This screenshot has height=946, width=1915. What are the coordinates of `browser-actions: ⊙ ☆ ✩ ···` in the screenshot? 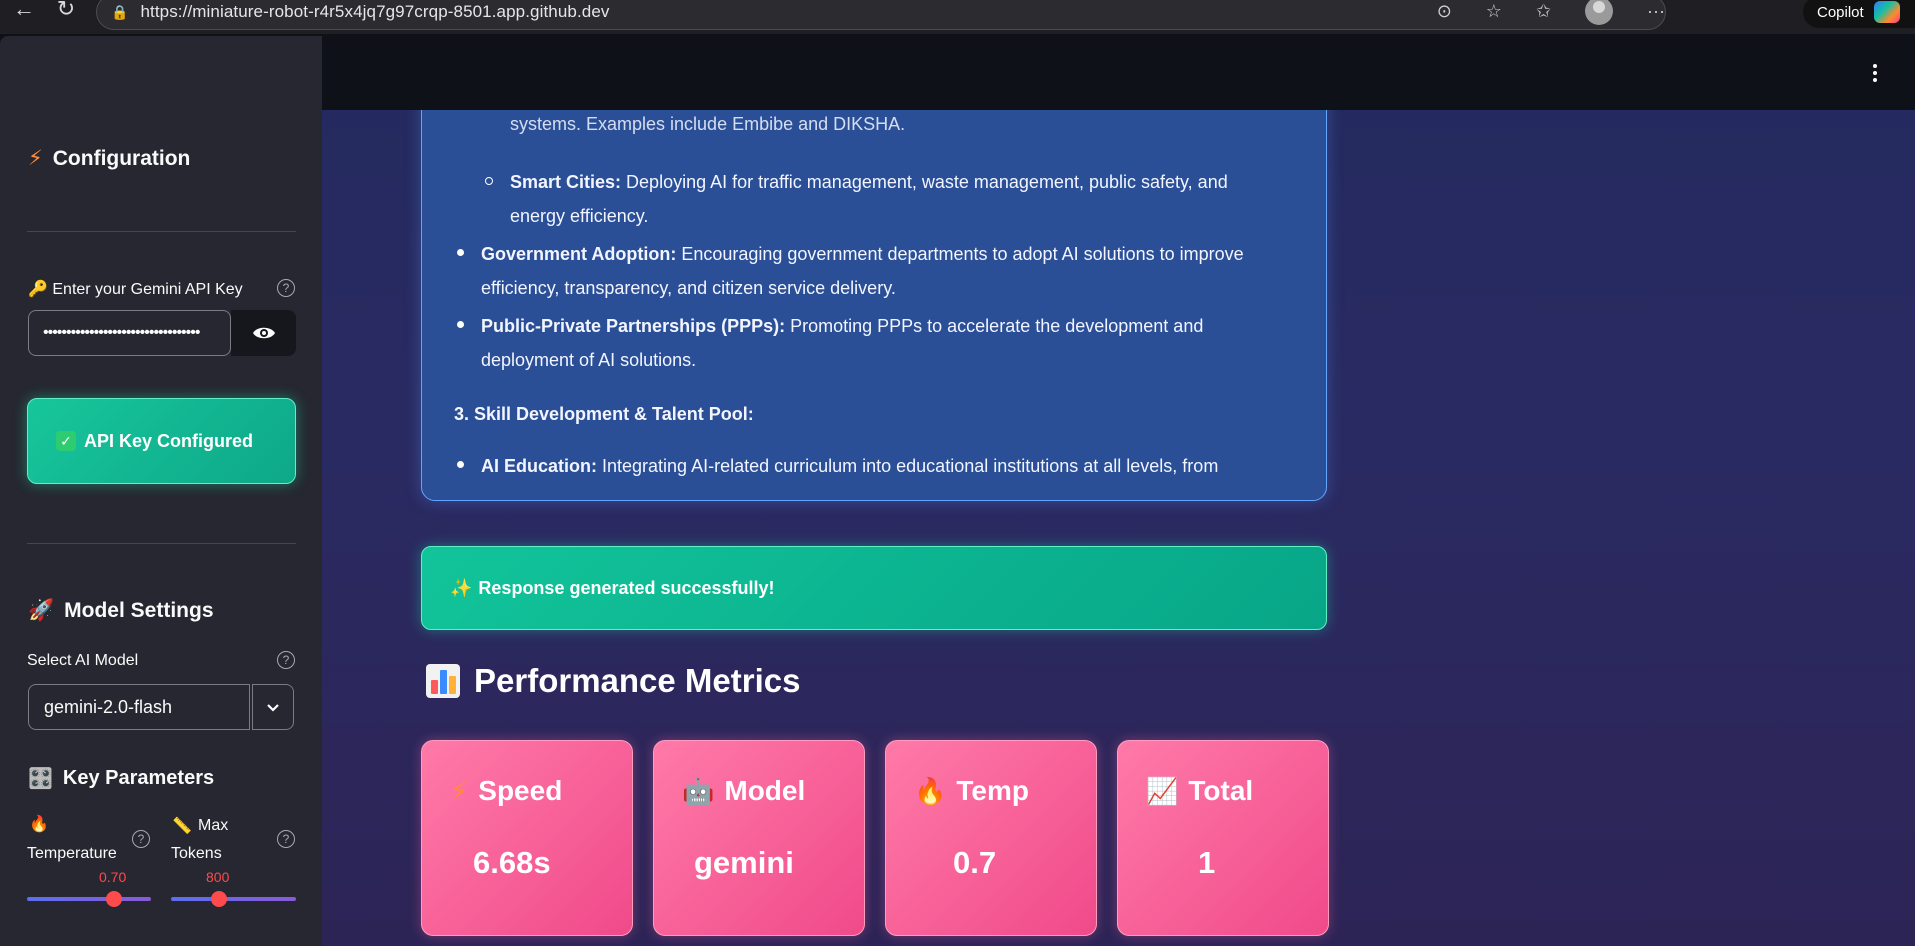 It's located at (1551, 12).